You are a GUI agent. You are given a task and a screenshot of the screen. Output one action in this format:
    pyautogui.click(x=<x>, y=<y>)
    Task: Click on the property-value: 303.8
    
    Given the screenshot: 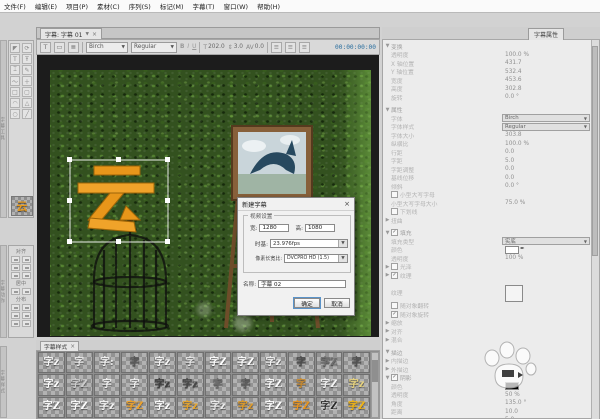 What is the action you would take?
    pyautogui.click(x=513, y=135)
    